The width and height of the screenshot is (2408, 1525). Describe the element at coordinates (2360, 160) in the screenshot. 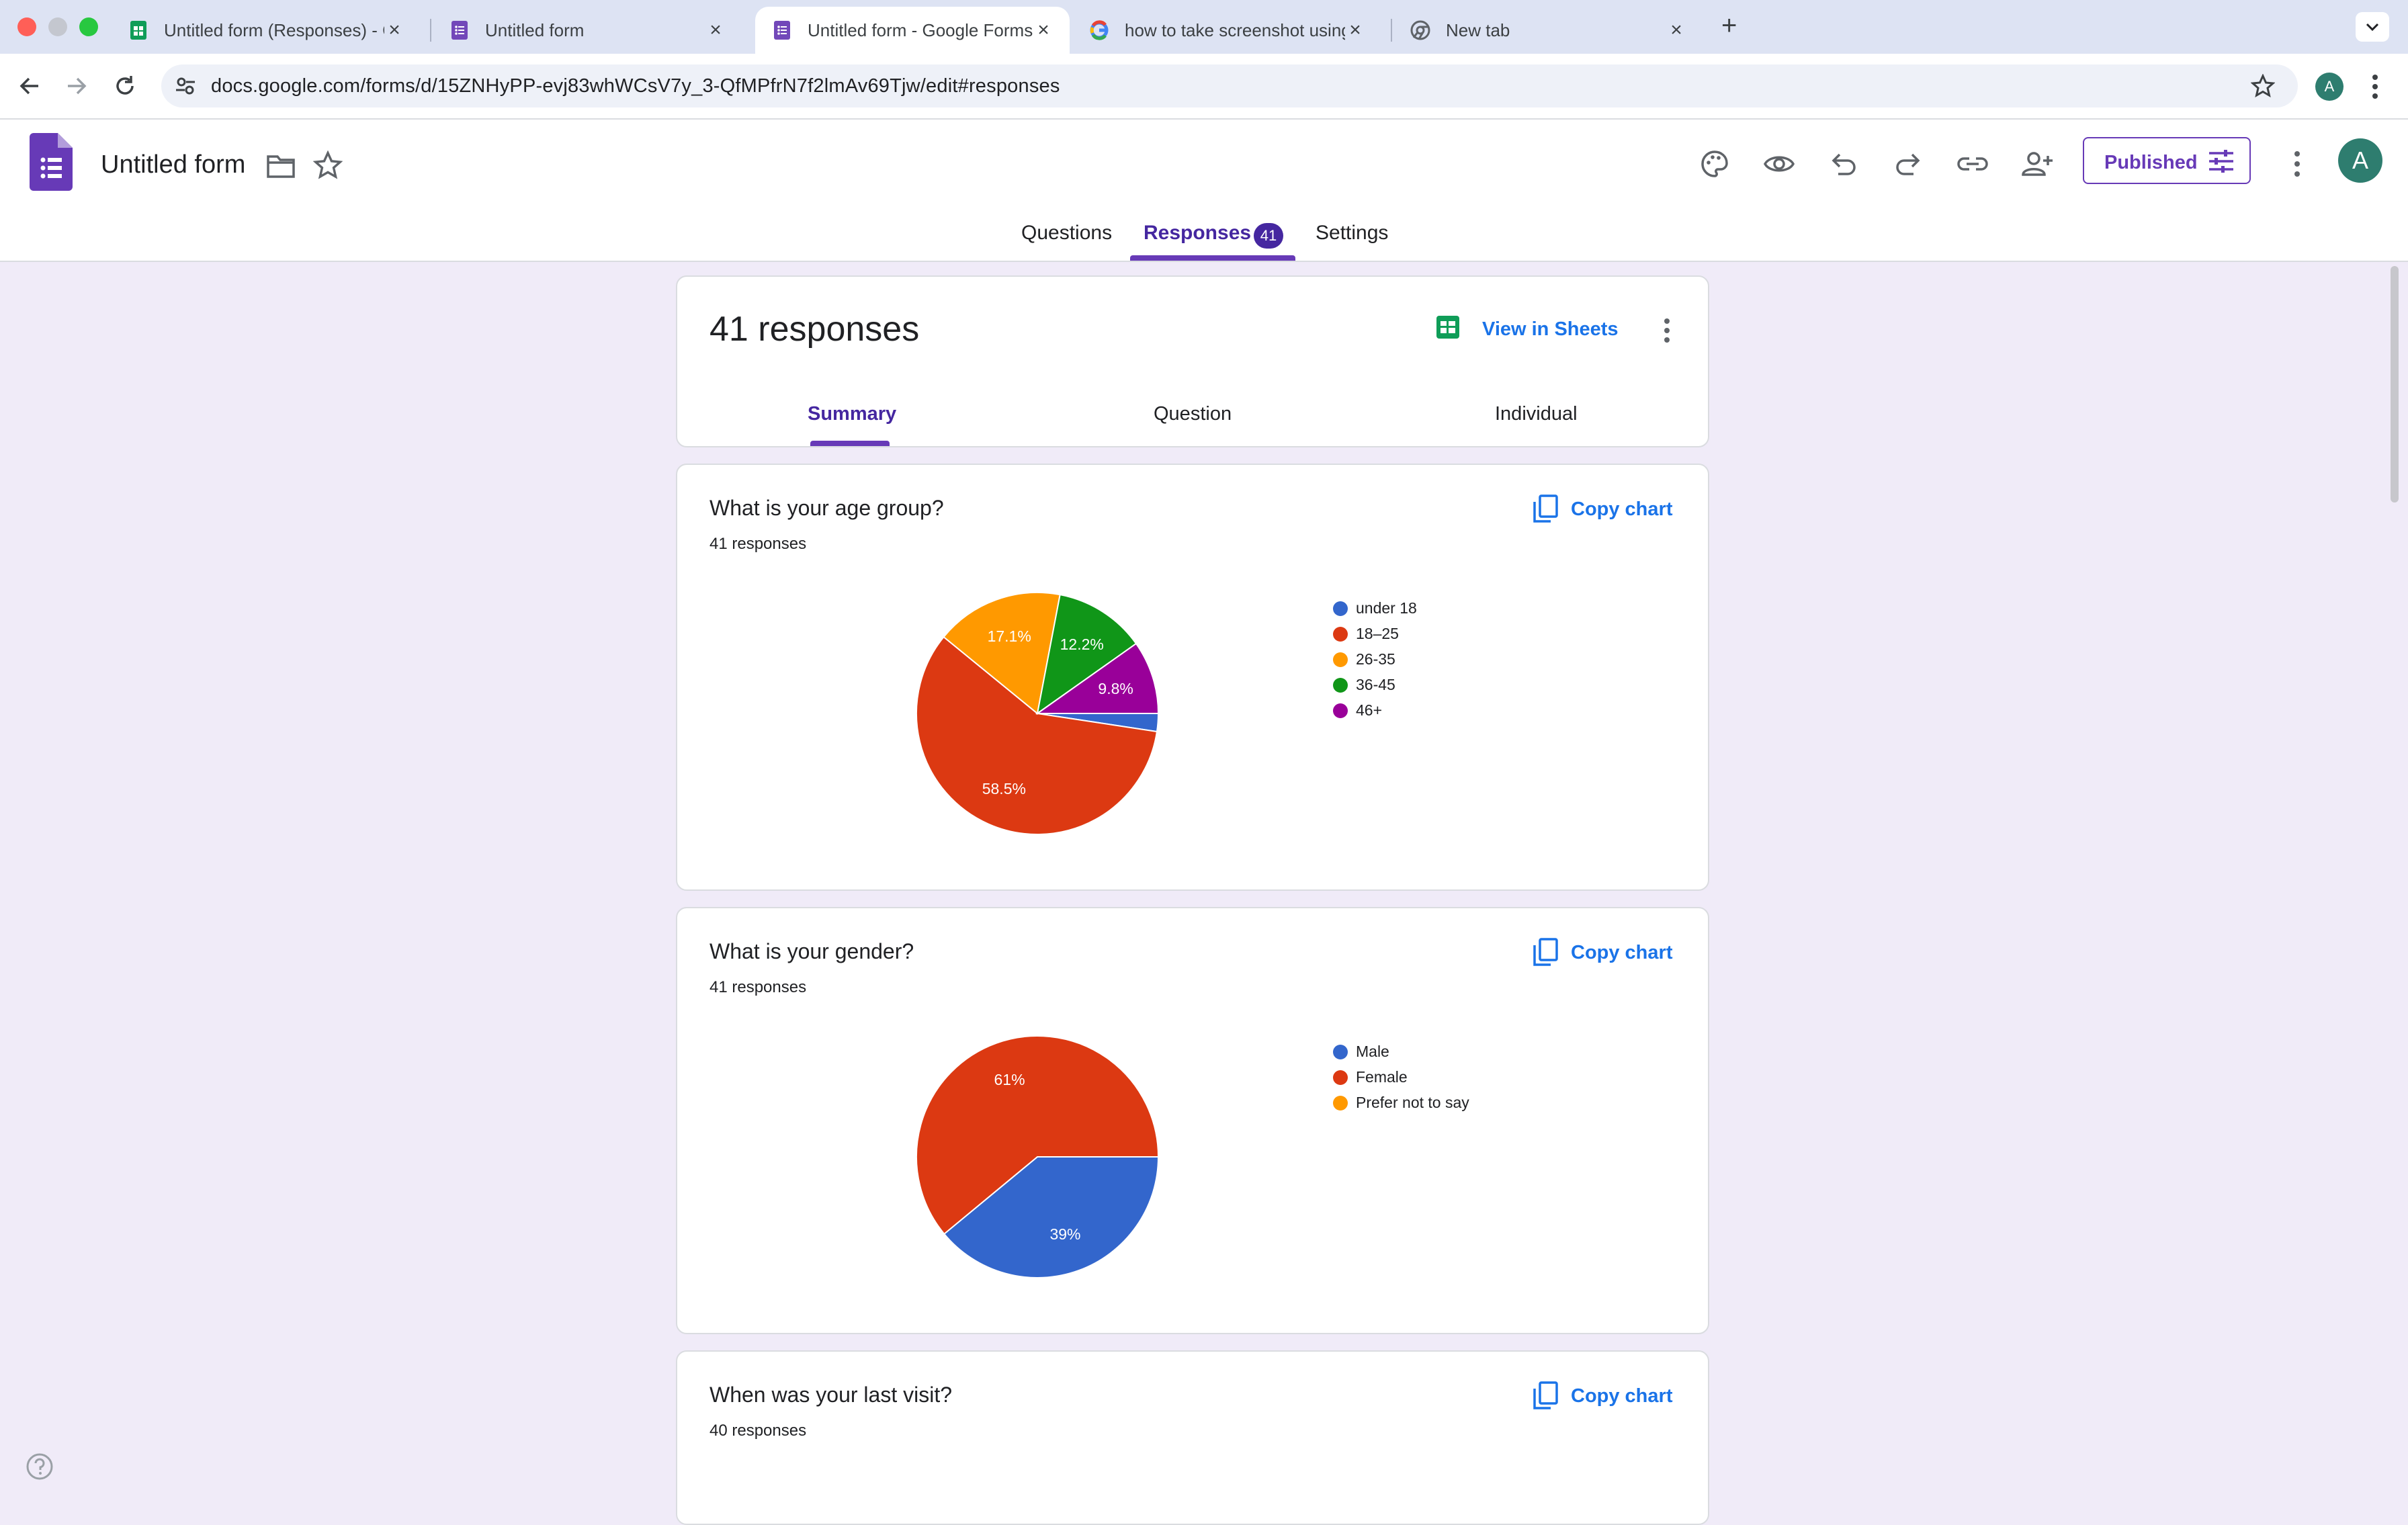

I see `account-avatar: A` at that location.